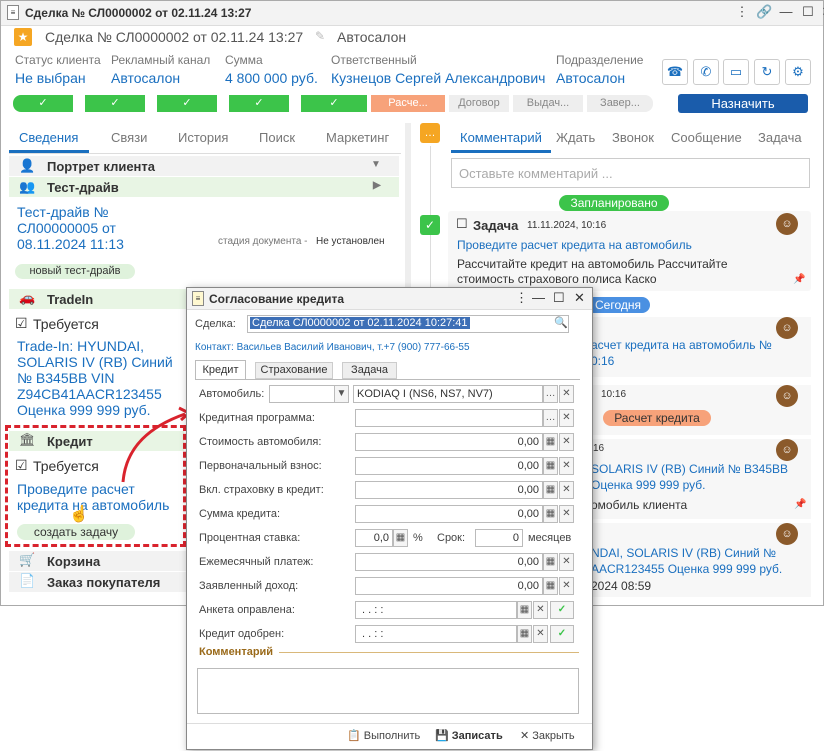 The image size is (824, 751). Describe the element at coordinates (129, 137) in the screenshot. I see `tab-links: Связи` at that location.